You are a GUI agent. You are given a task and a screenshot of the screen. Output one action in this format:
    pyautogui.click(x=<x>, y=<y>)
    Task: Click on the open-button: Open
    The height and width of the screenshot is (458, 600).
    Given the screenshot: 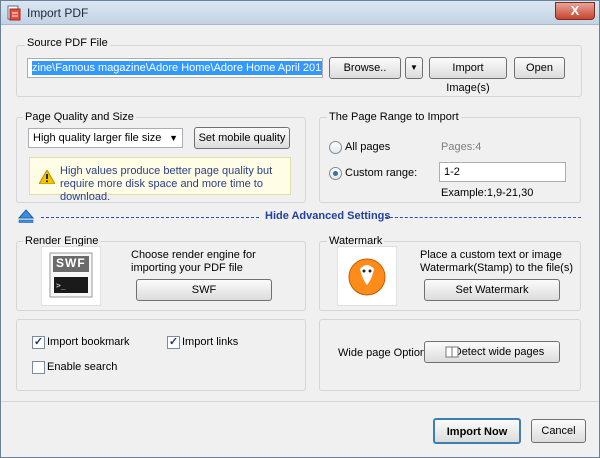 What is the action you would take?
    pyautogui.click(x=539, y=68)
    